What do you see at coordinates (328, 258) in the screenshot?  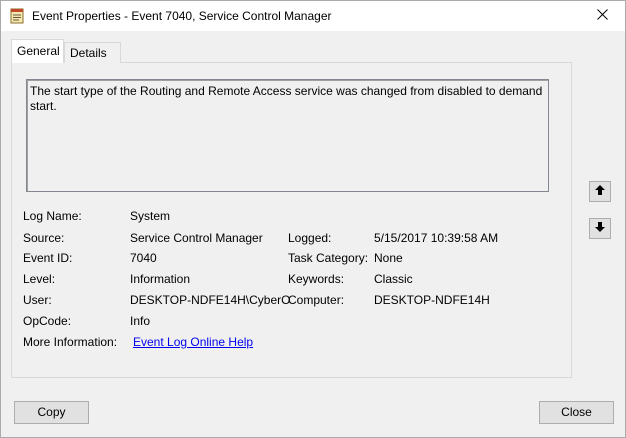 I see `task-category-label: Task Category:` at bounding box center [328, 258].